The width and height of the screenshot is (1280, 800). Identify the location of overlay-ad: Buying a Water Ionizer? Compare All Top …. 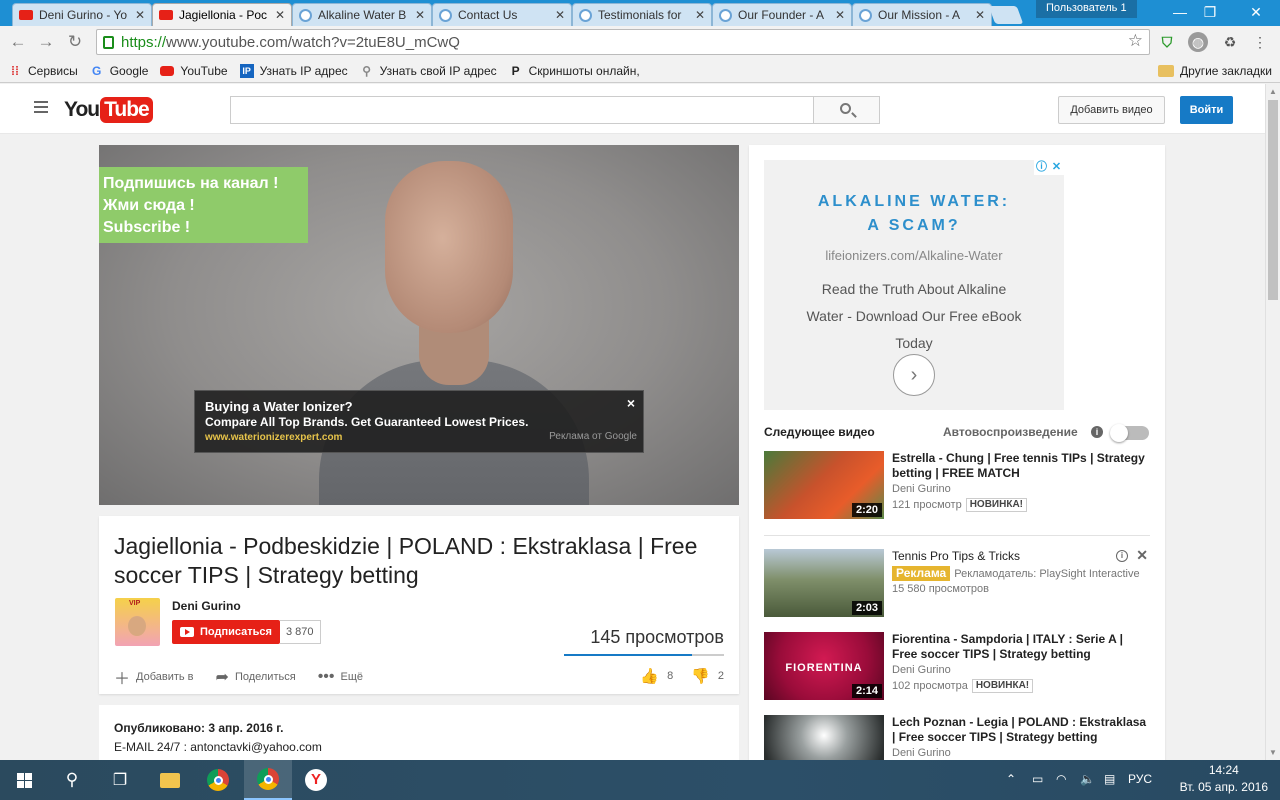
(419, 421).